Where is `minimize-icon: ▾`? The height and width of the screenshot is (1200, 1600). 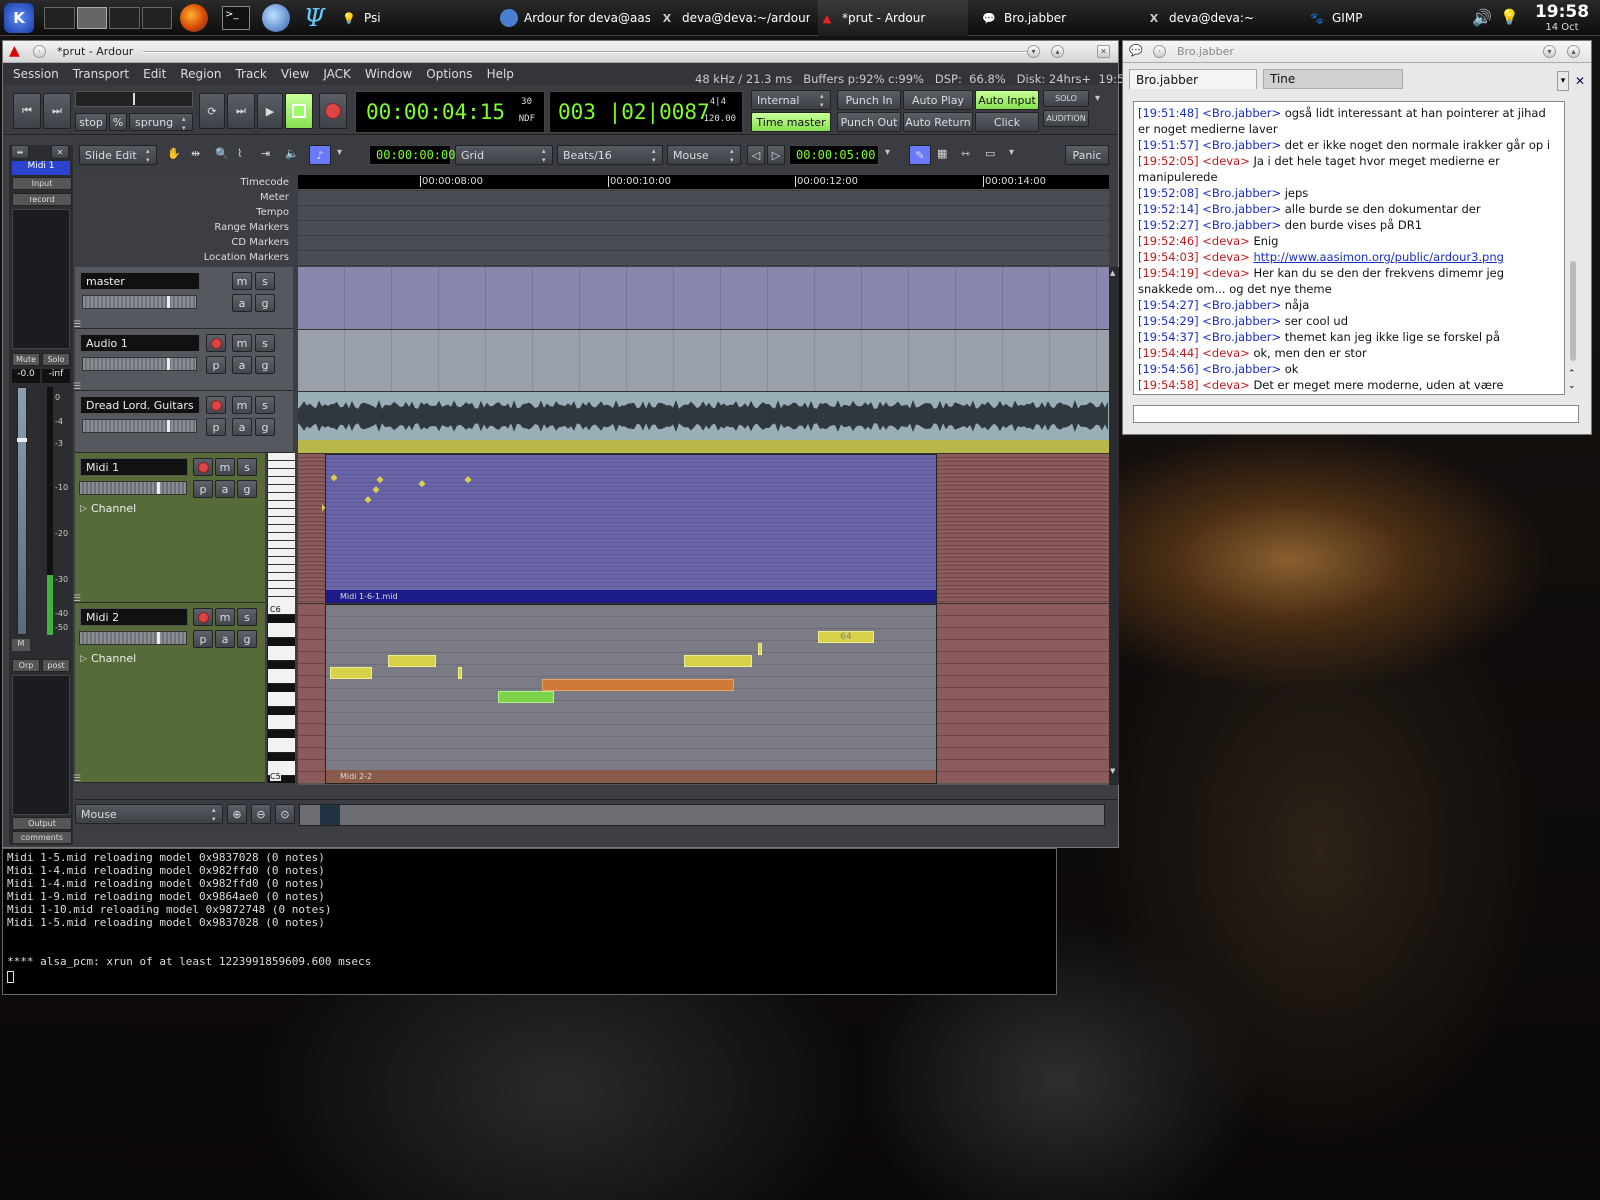
minimize-icon: ▾ is located at coordinates (1033, 51).